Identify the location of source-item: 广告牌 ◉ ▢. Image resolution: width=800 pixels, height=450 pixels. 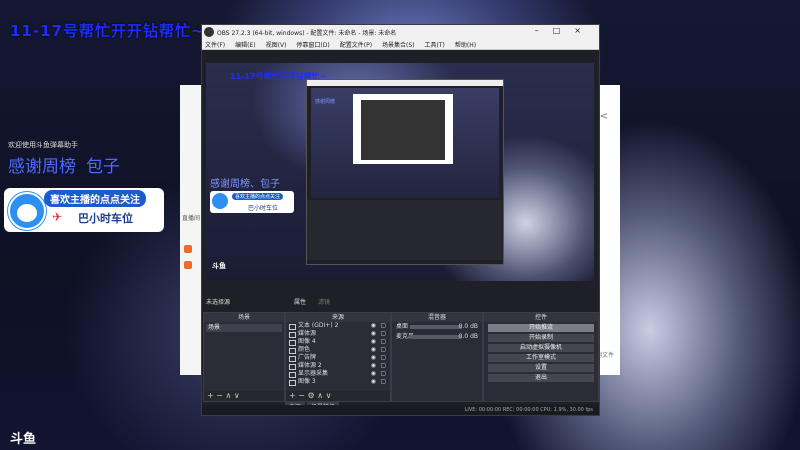
(338, 358).